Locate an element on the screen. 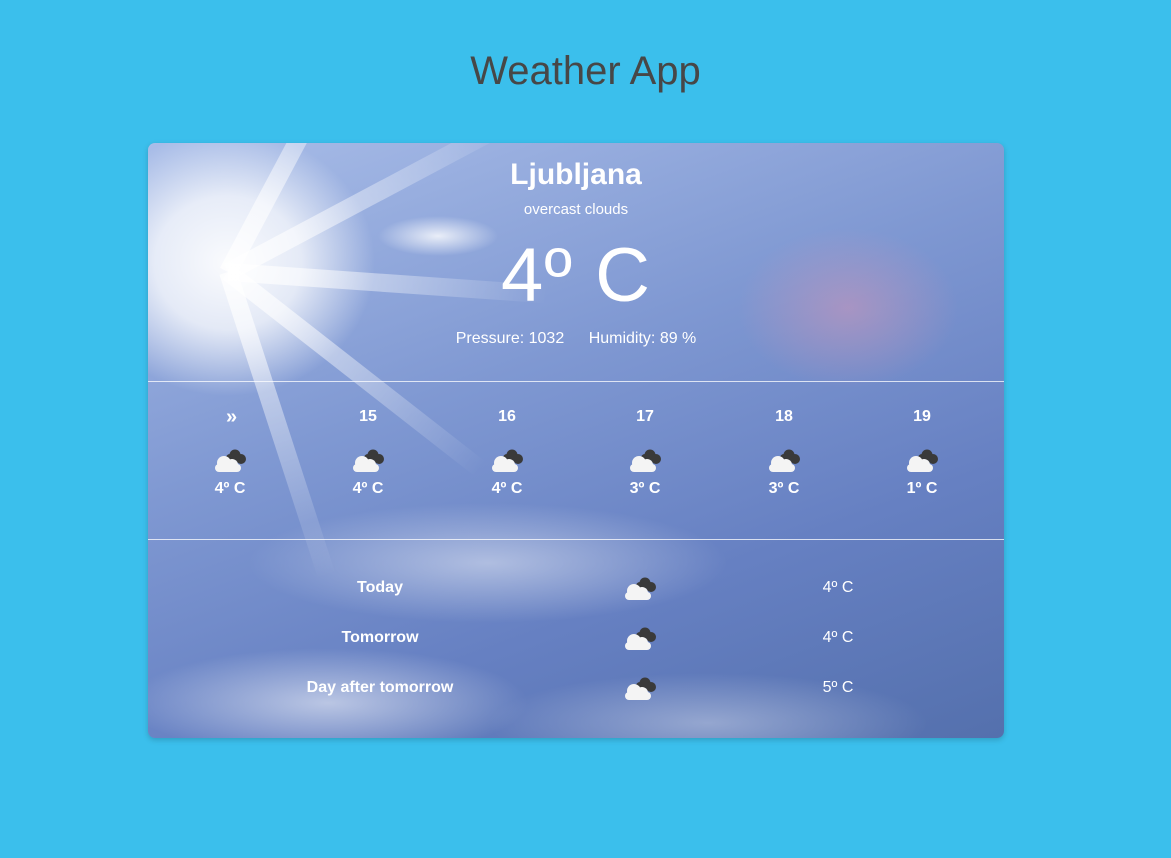 This screenshot has width=1171, height=858. hourly-label: 15 is located at coordinates (368, 416).